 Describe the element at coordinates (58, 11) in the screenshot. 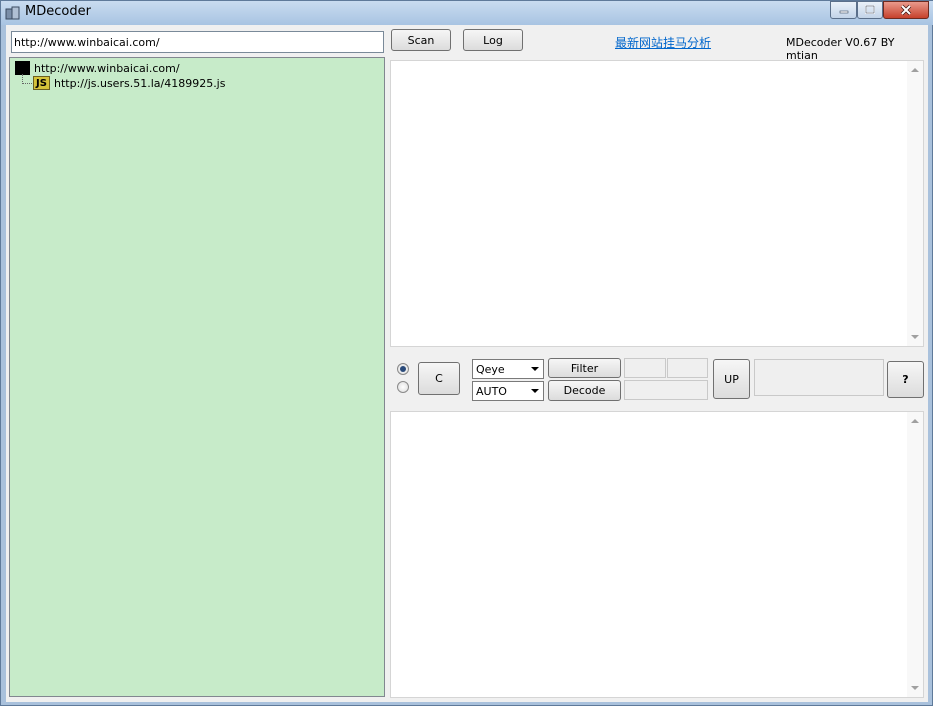

I see `window-title: MDecoder` at that location.